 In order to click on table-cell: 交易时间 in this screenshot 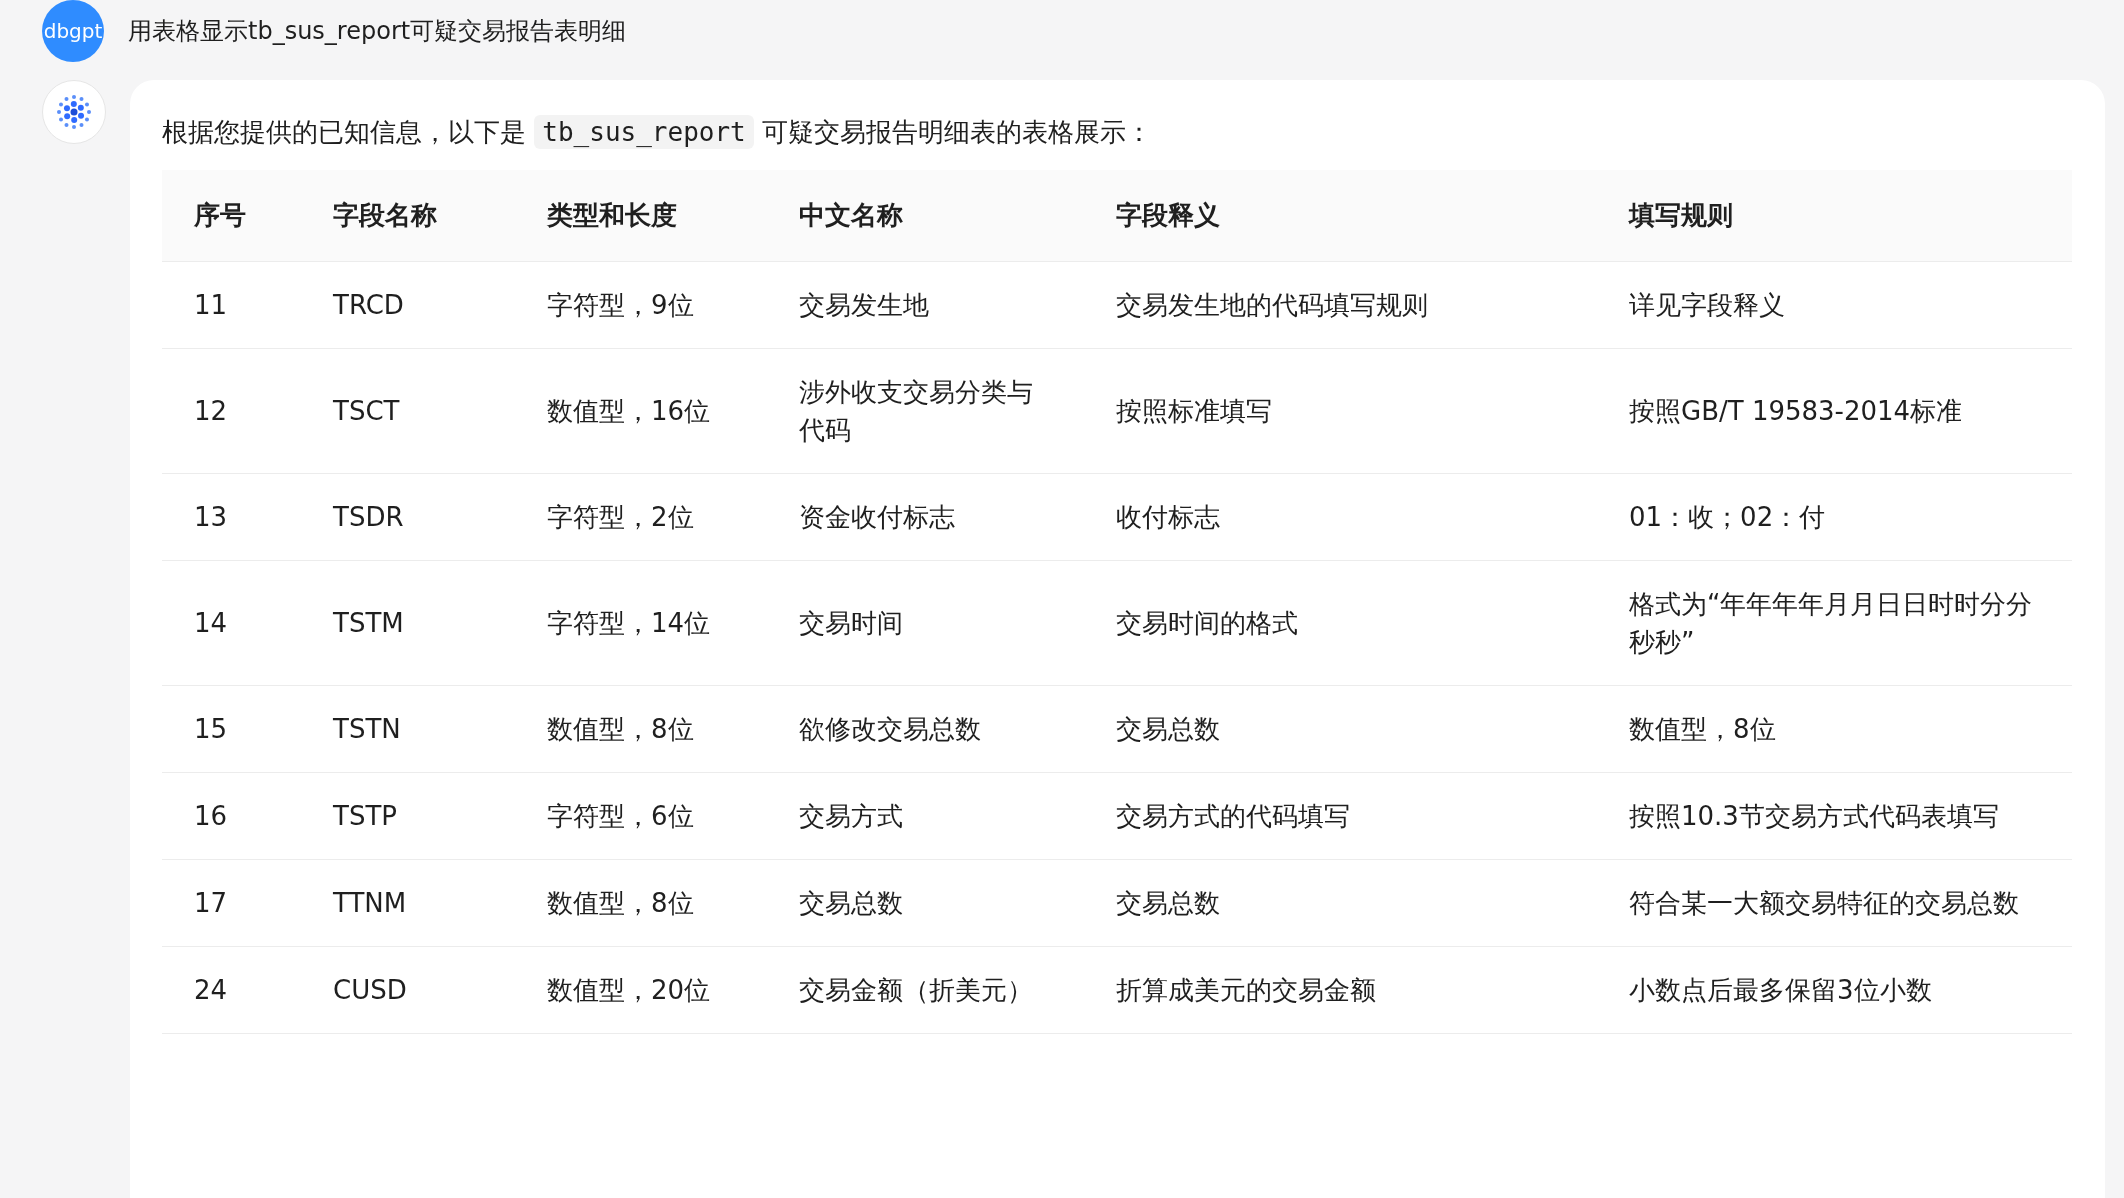, I will do `click(925, 623)`.